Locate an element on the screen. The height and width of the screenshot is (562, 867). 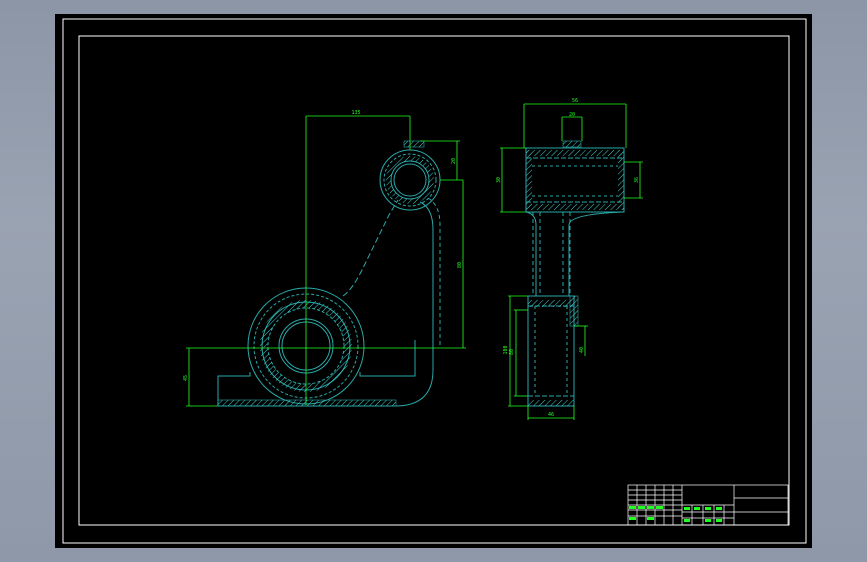
bottom-bottom-hatch is located at coordinates (551, 403).